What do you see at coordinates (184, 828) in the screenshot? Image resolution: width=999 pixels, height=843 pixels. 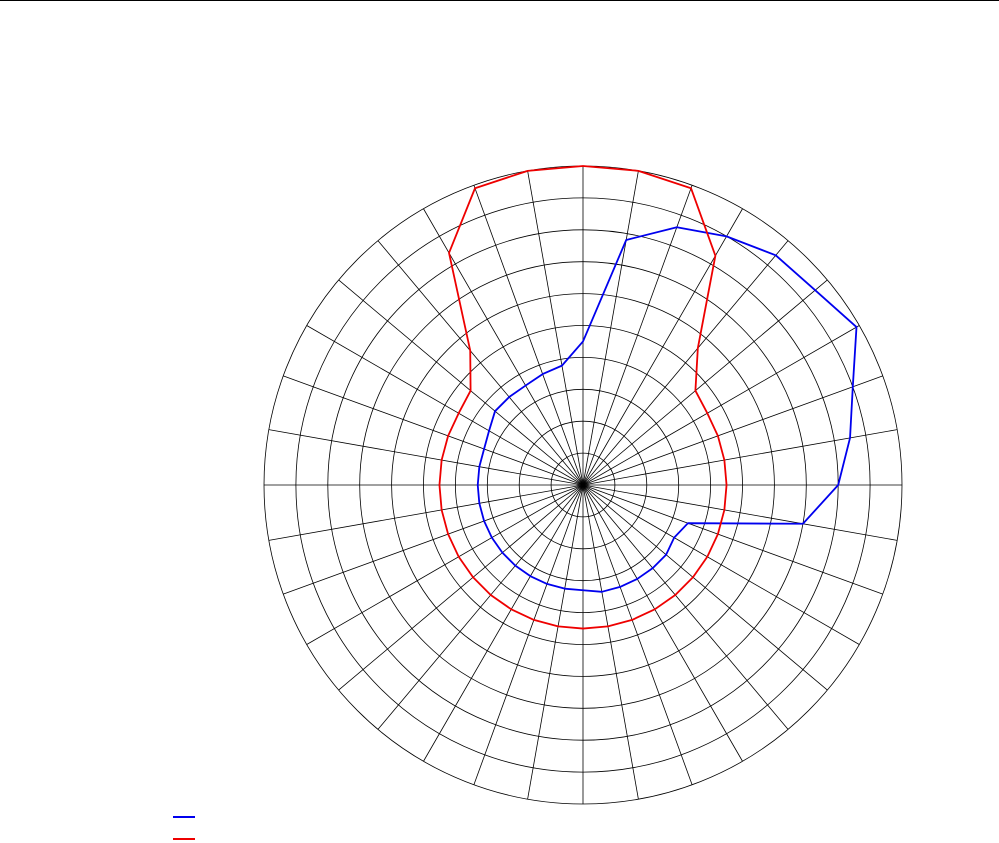 I see `legend` at bounding box center [184, 828].